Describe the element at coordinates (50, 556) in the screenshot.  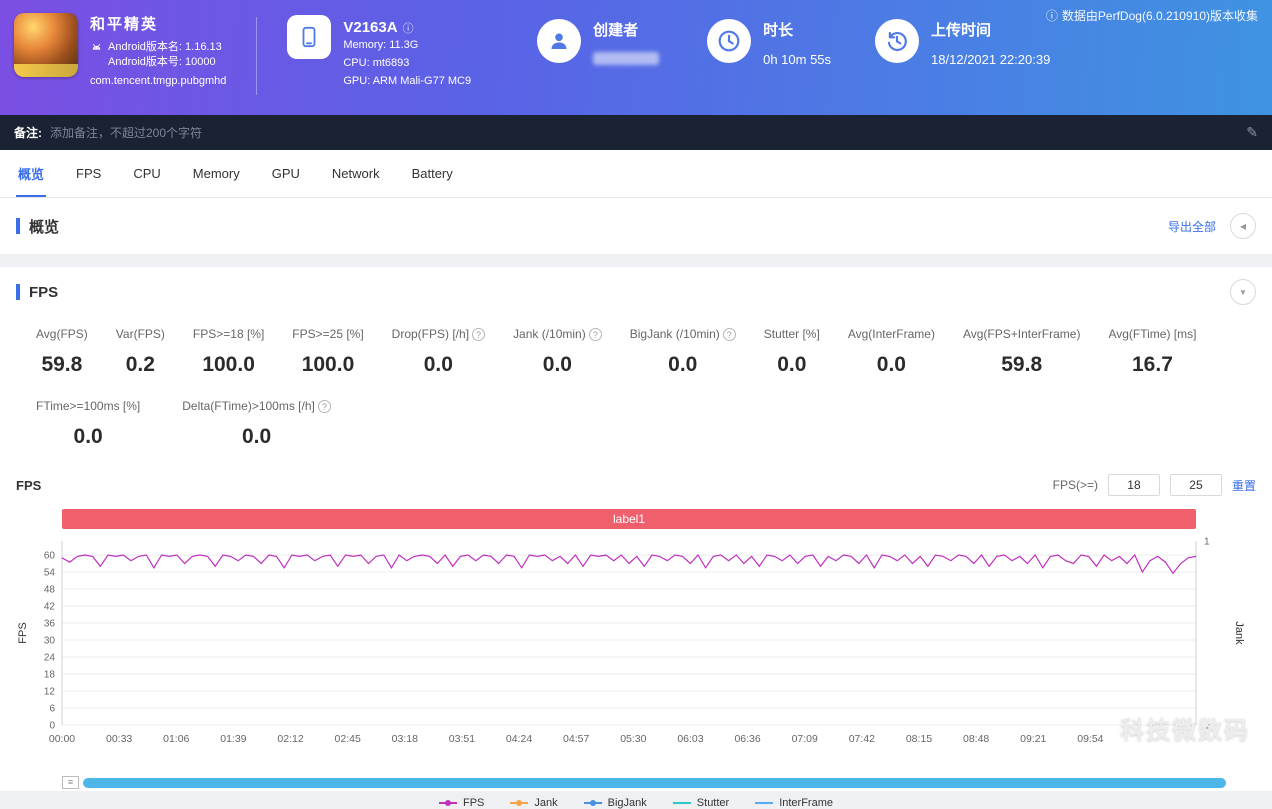
I see `svg-text: 60` at that location.